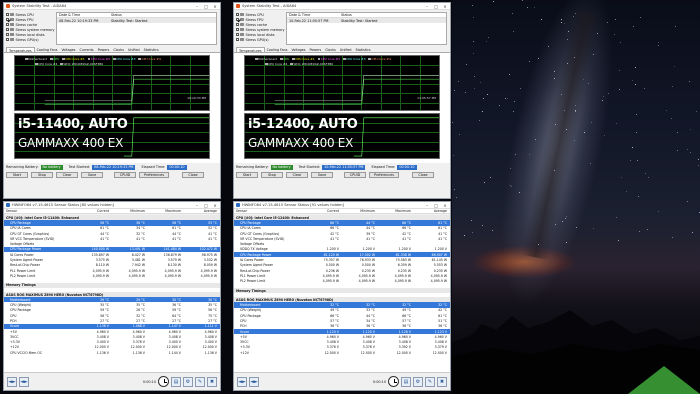 The height and width of the screenshot is (394, 700). What do you see at coordinates (112, 304) in the screenshot?
I see `sensor-row: CPU (Weight) 35 °C 35 °C 36 °C 35 °C` at bounding box center [112, 304].